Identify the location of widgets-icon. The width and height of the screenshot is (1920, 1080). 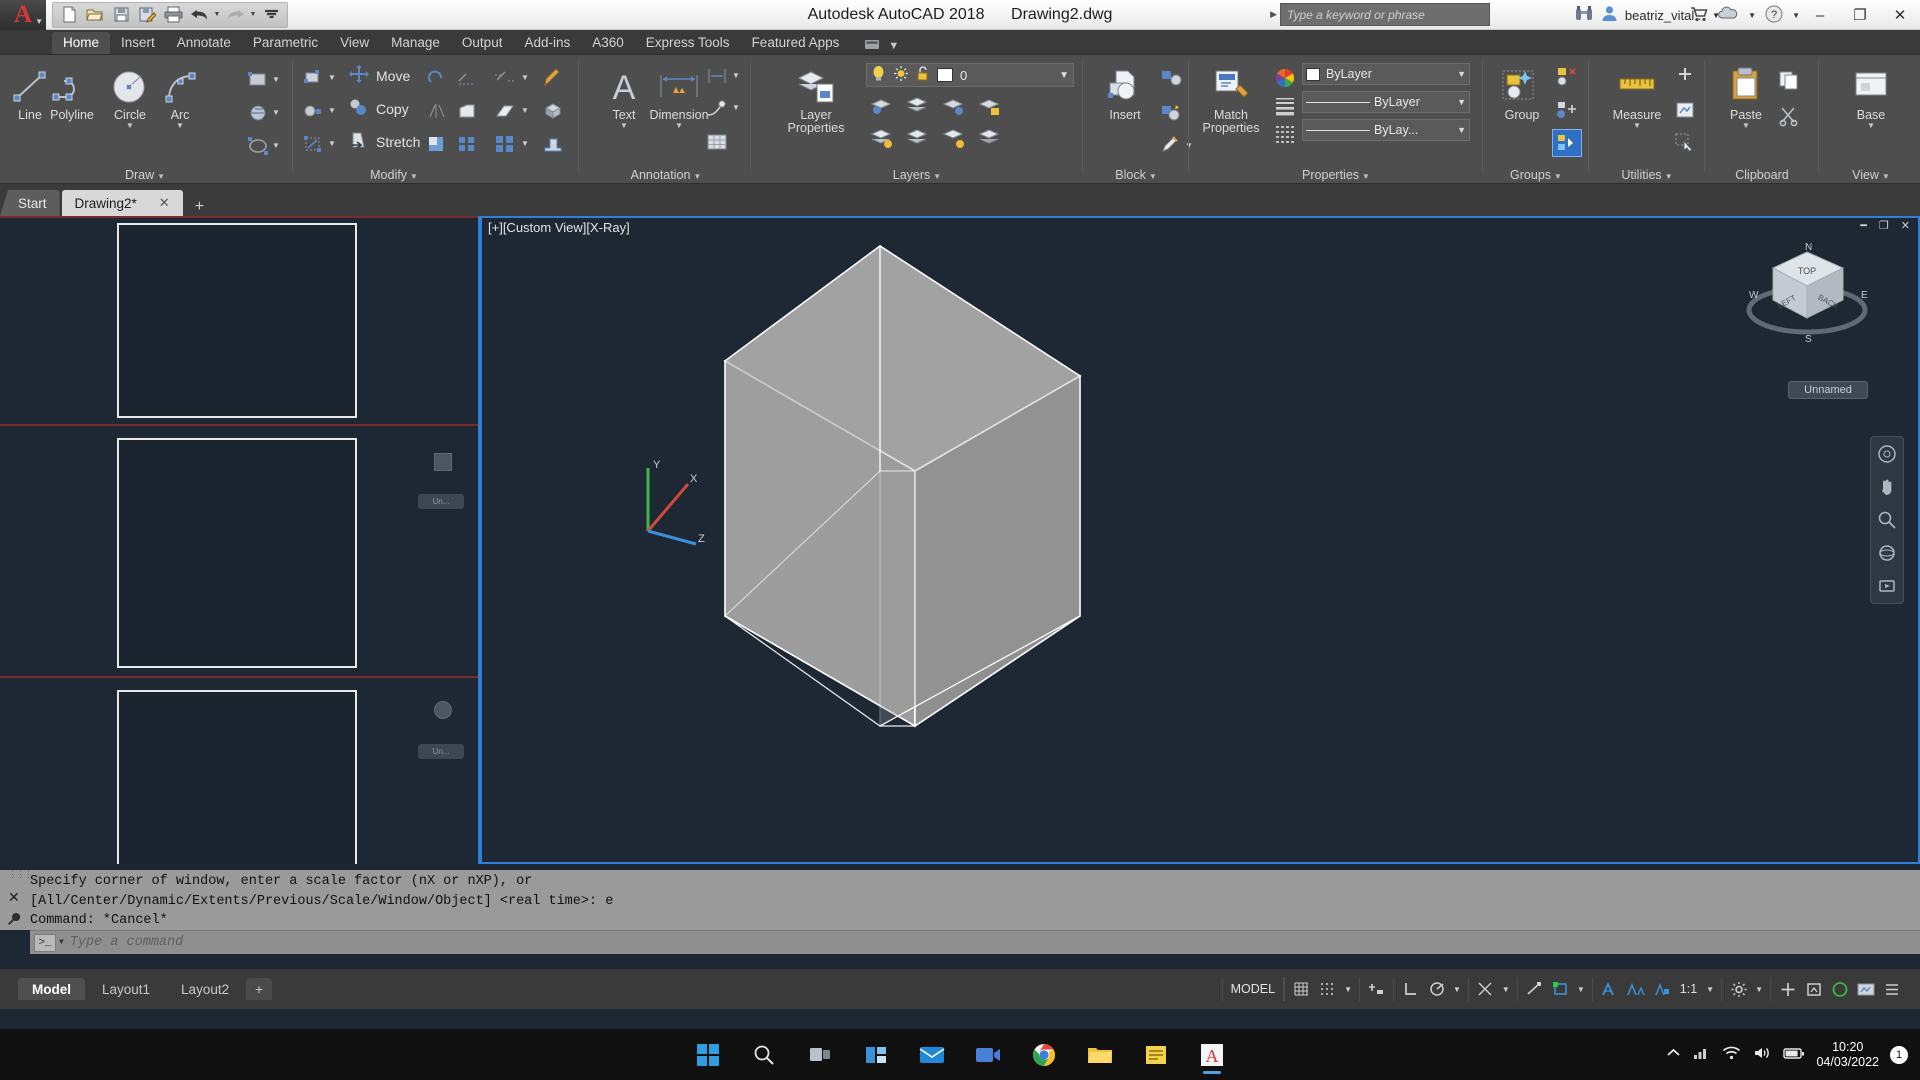
(876, 1055).